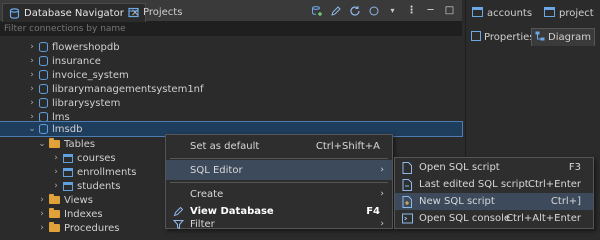 The height and width of the screenshot is (240, 600). I want to click on menu-item-open-sql-console: Open SQL console Ctrl+Alt+Enter, so click(494, 218).